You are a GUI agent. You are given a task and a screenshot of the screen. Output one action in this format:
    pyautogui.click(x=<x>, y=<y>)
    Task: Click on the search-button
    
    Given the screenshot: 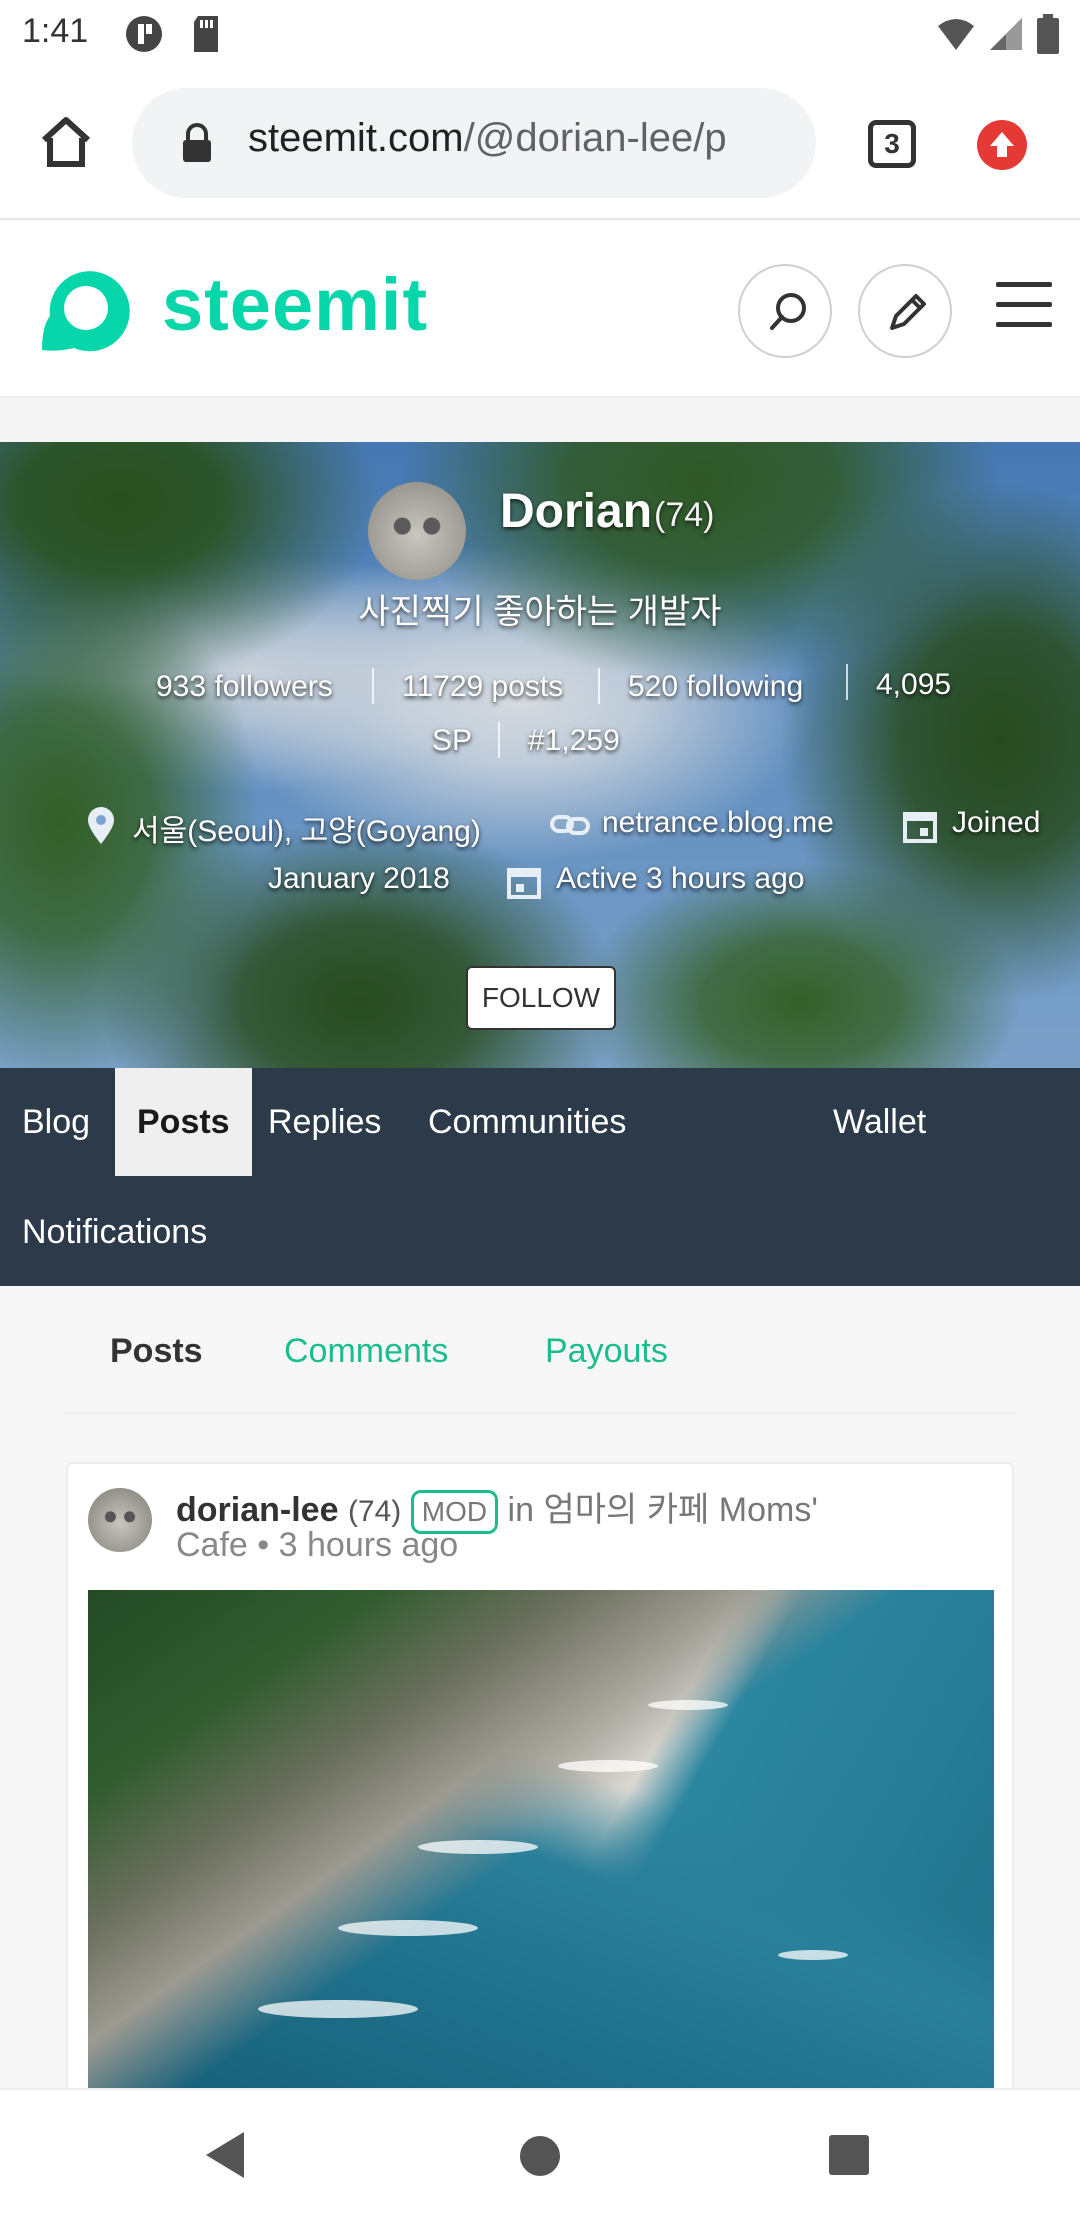 What is the action you would take?
    pyautogui.click(x=785, y=311)
    